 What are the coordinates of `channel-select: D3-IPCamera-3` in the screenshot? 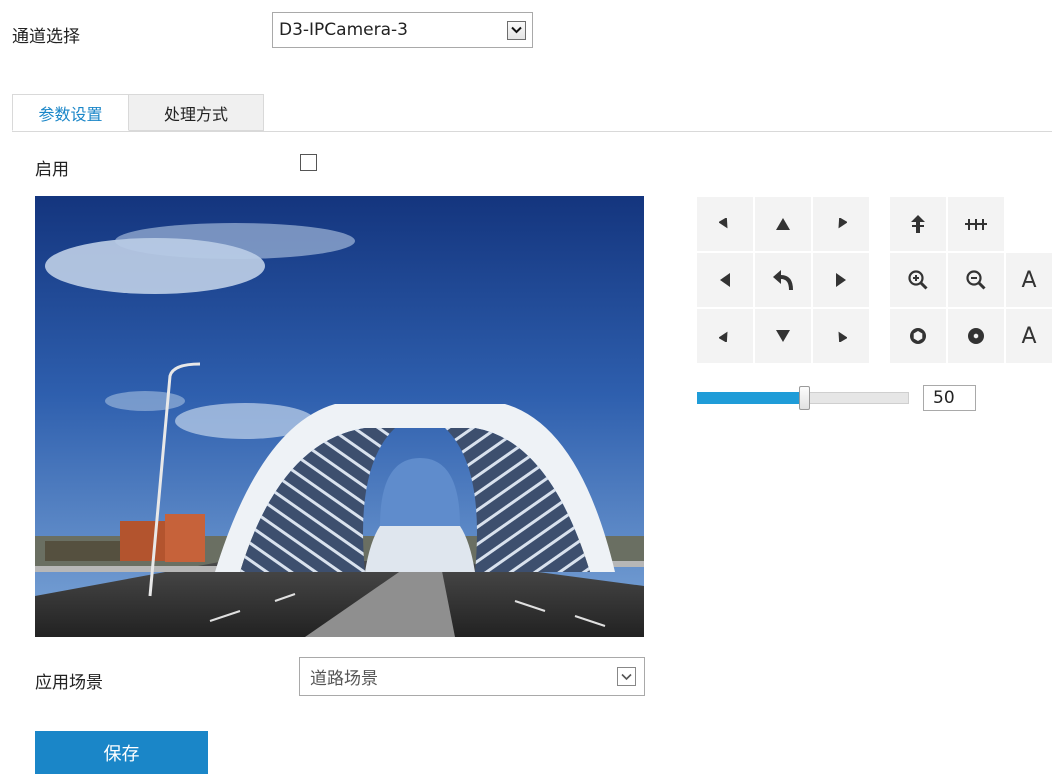 It's located at (402, 30).